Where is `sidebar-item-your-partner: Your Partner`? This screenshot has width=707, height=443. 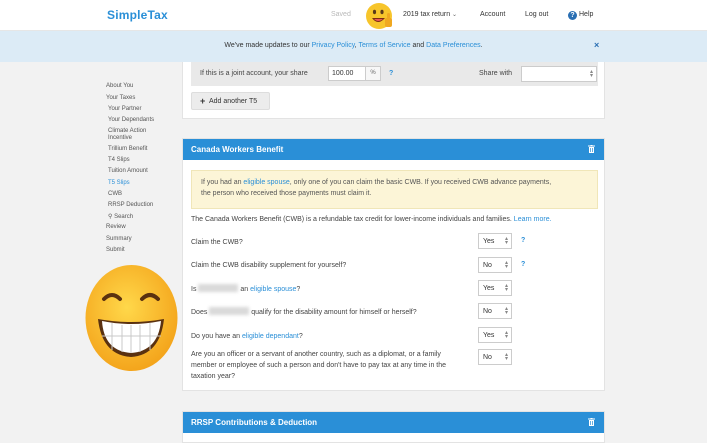 sidebar-item-your-partner: Your Partner is located at coordinates (124, 109).